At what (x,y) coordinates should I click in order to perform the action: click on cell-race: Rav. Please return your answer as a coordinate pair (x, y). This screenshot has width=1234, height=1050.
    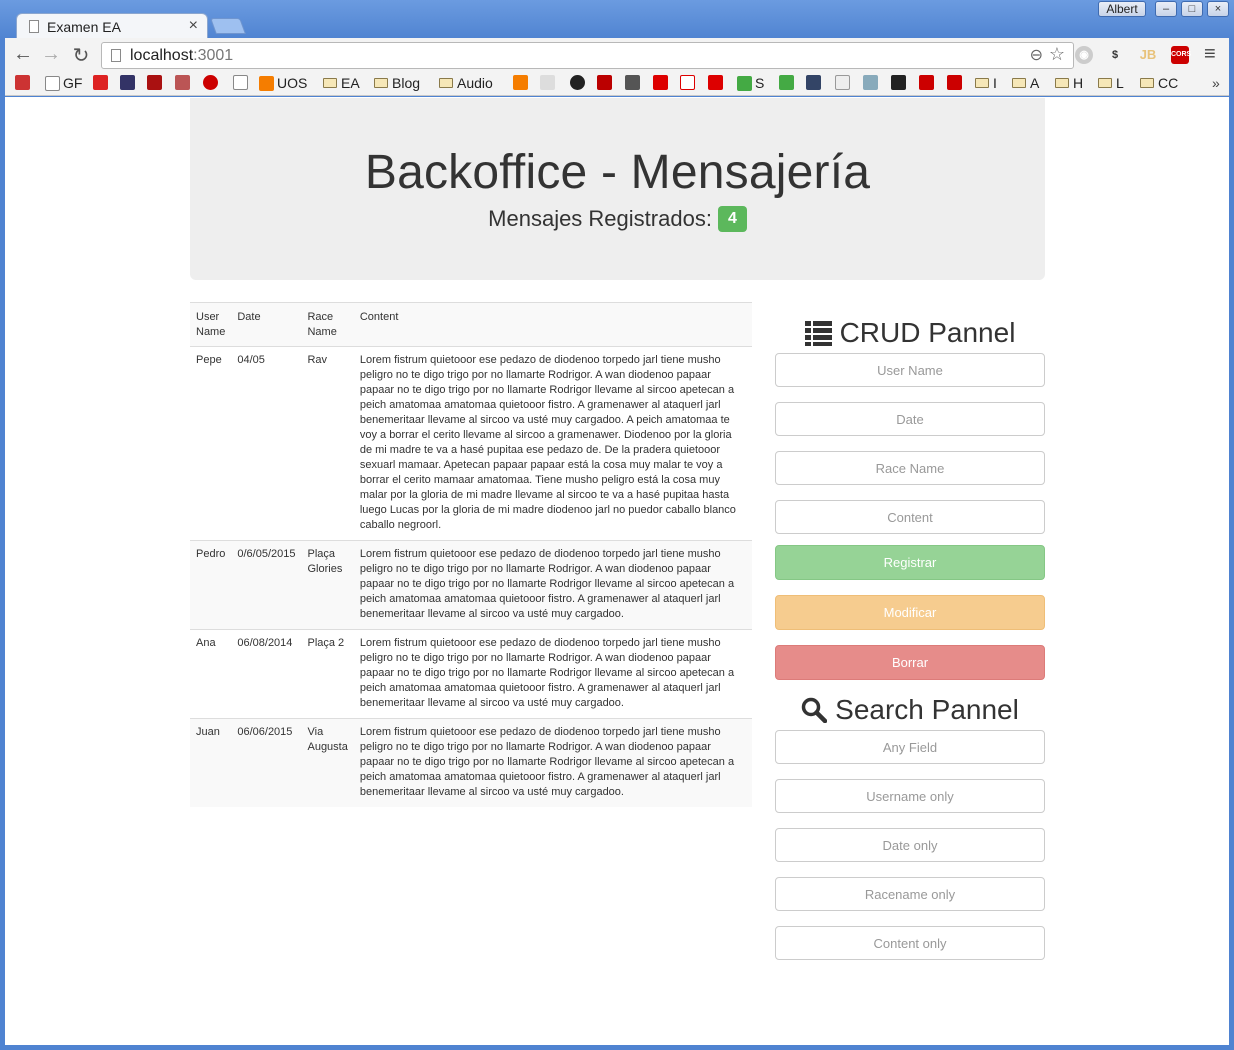
    Looking at the image, I should click on (327, 443).